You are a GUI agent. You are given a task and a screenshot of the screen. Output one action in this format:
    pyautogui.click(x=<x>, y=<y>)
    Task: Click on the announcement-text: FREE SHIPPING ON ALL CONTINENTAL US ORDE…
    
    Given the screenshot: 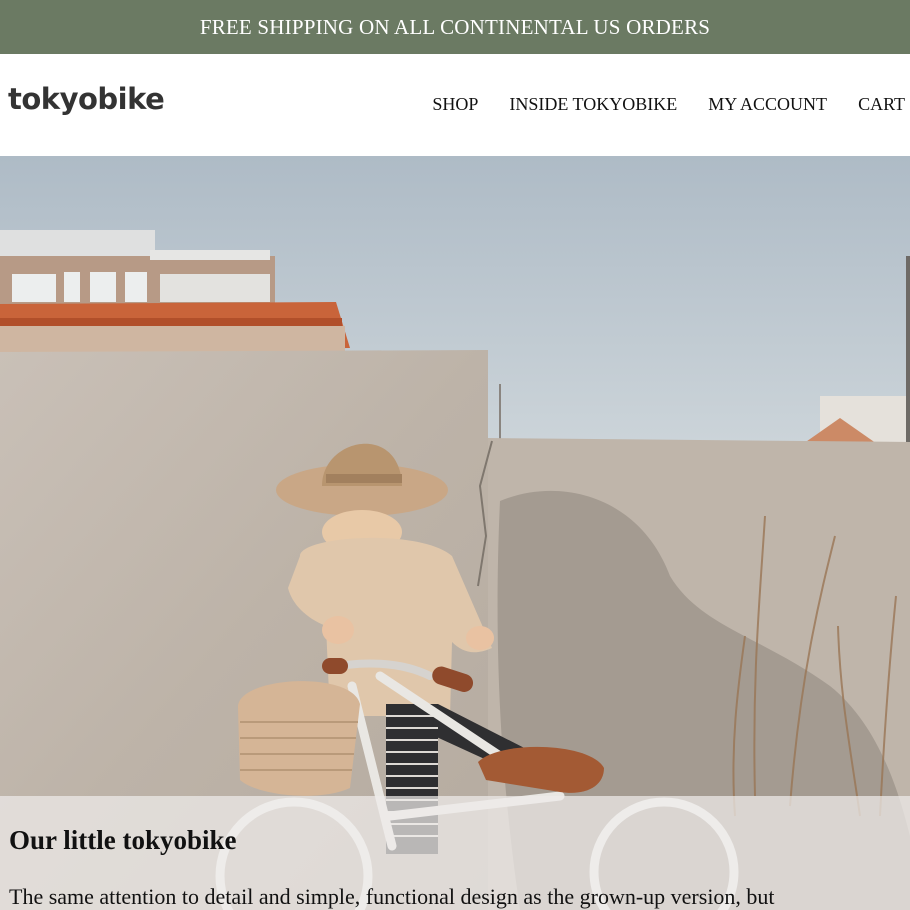 What is the action you would take?
    pyautogui.click(x=455, y=26)
    